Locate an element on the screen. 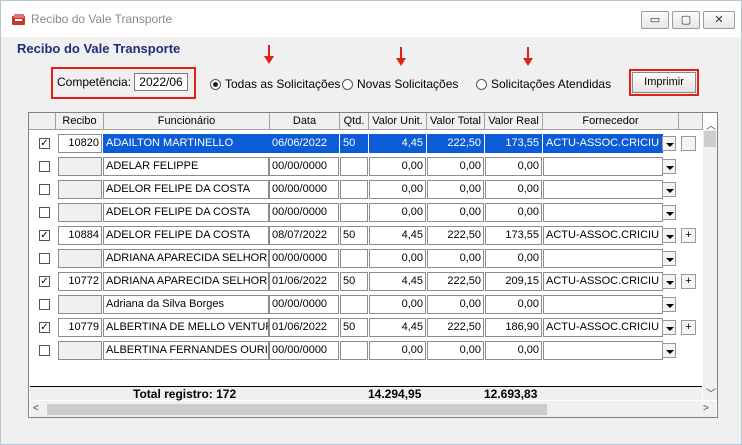 This screenshot has width=742, height=445. competencia-input: 2022/06 is located at coordinates (161, 82).